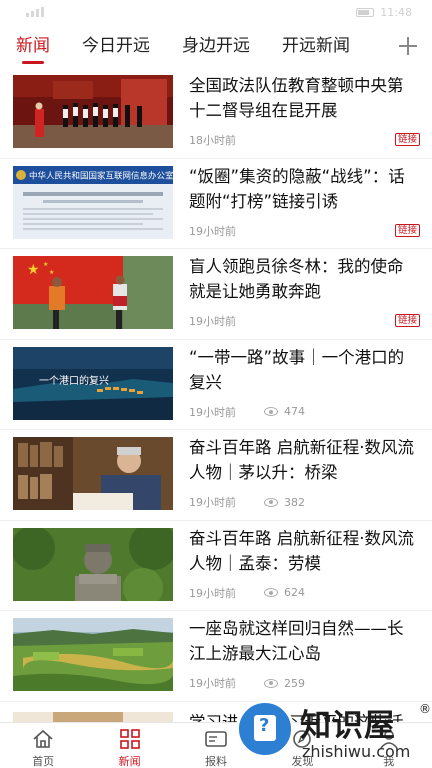  Describe the element at coordinates (365, 12) in the screenshot. I see `battery-icon` at that location.